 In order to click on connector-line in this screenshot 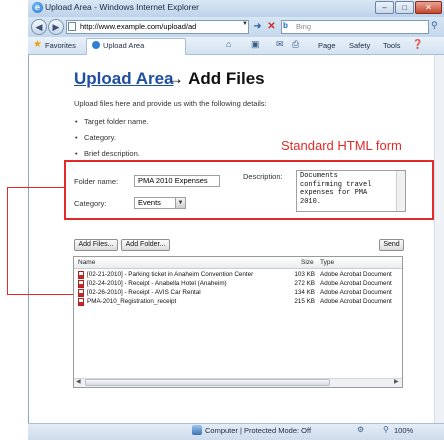, I will do `click(7, 240)`.